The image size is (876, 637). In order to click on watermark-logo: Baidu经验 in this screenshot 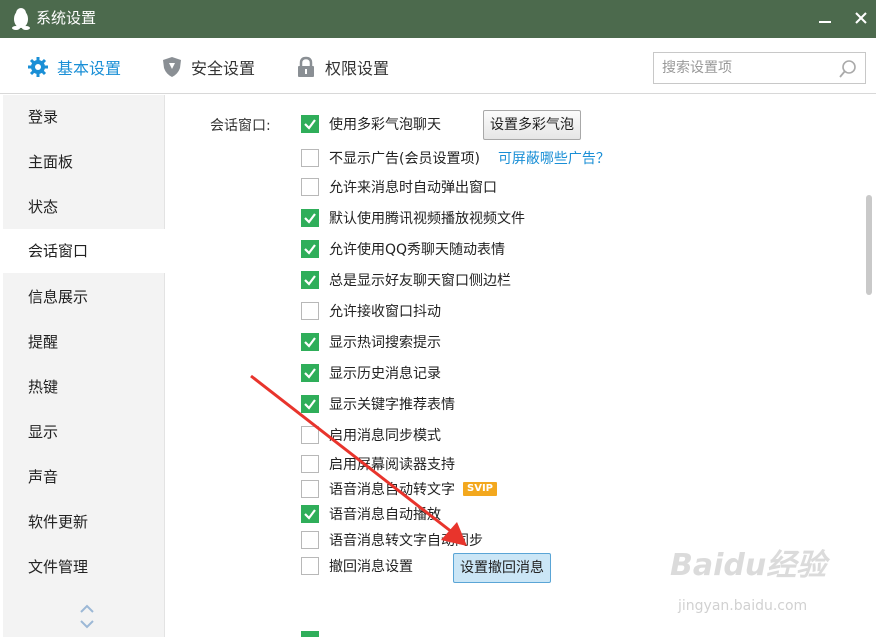, I will do `click(748, 565)`.